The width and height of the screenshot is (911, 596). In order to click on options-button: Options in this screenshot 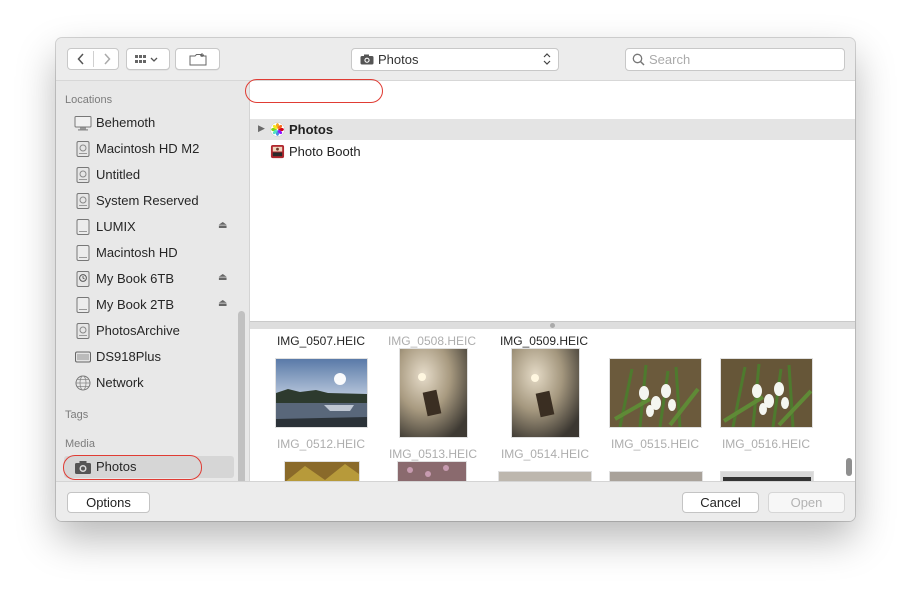, I will do `click(108, 502)`.